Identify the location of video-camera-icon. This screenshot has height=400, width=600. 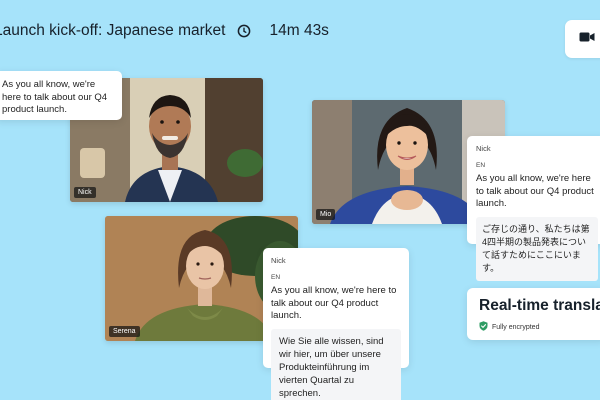
(587, 39).